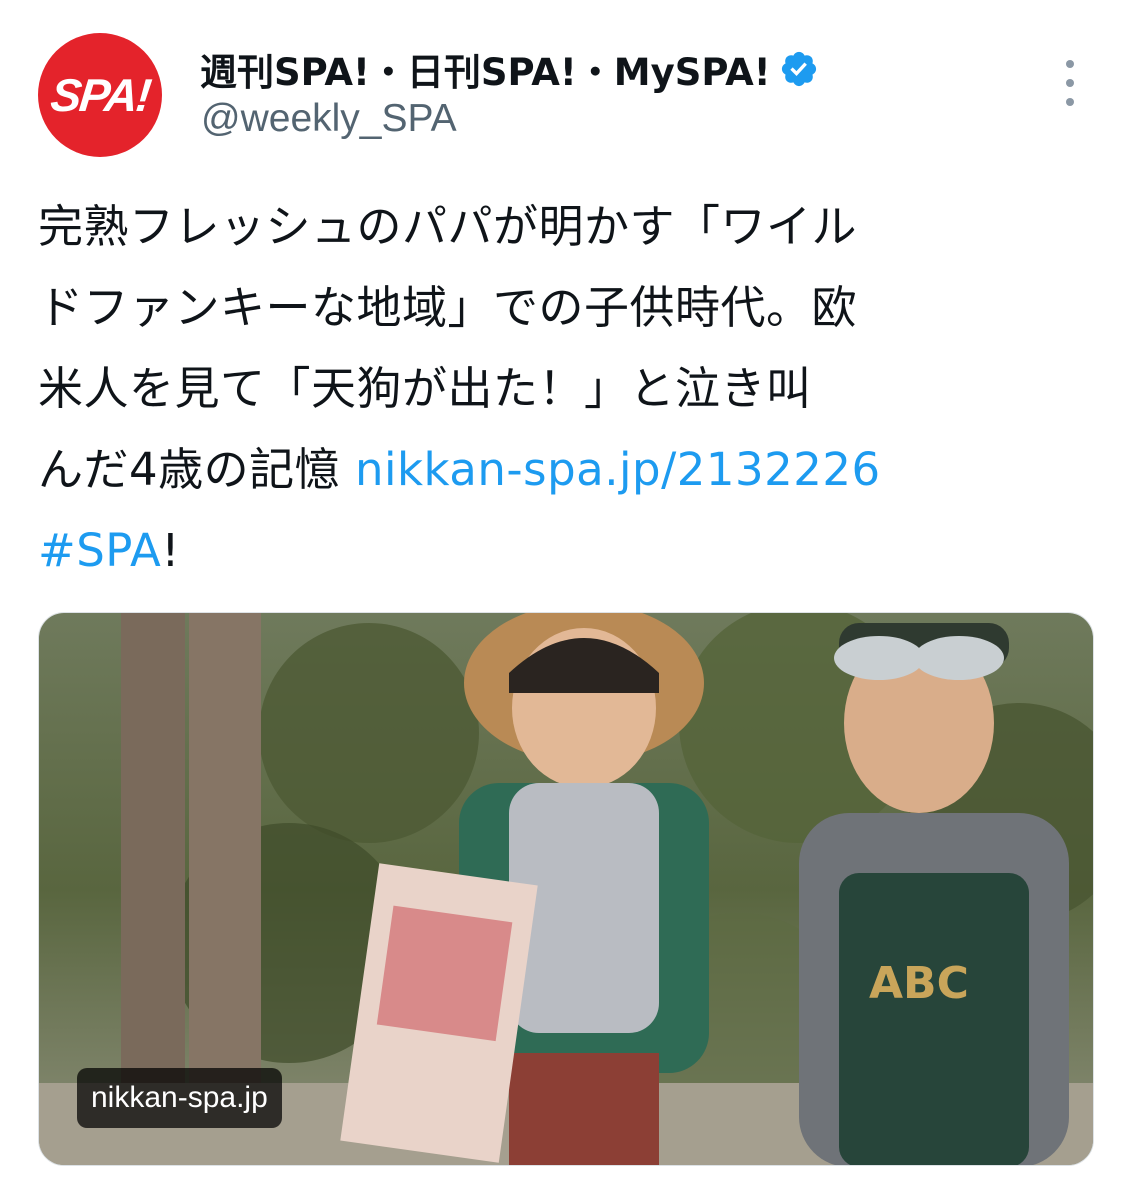 This screenshot has height=1200, width=1131. I want to click on tweet-text-line: ドファンキーな地域」での子供時代。欧, so click(448, 307).